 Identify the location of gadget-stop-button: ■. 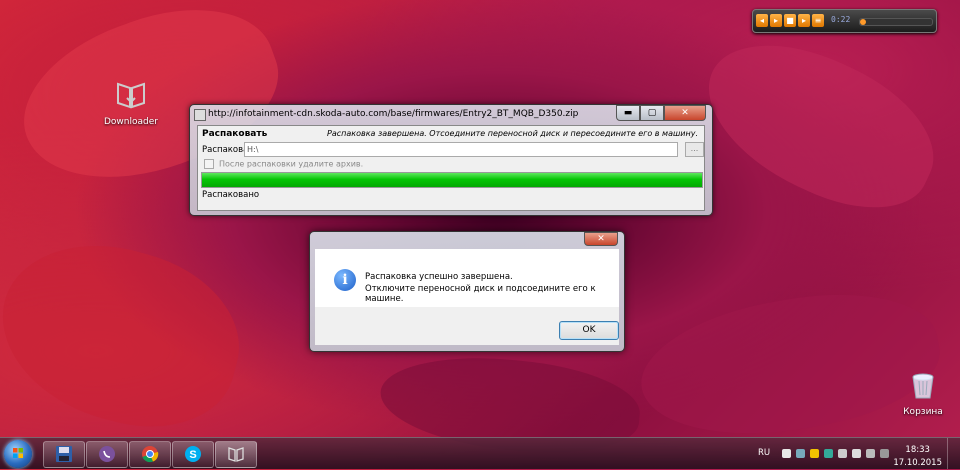
(790, 20).